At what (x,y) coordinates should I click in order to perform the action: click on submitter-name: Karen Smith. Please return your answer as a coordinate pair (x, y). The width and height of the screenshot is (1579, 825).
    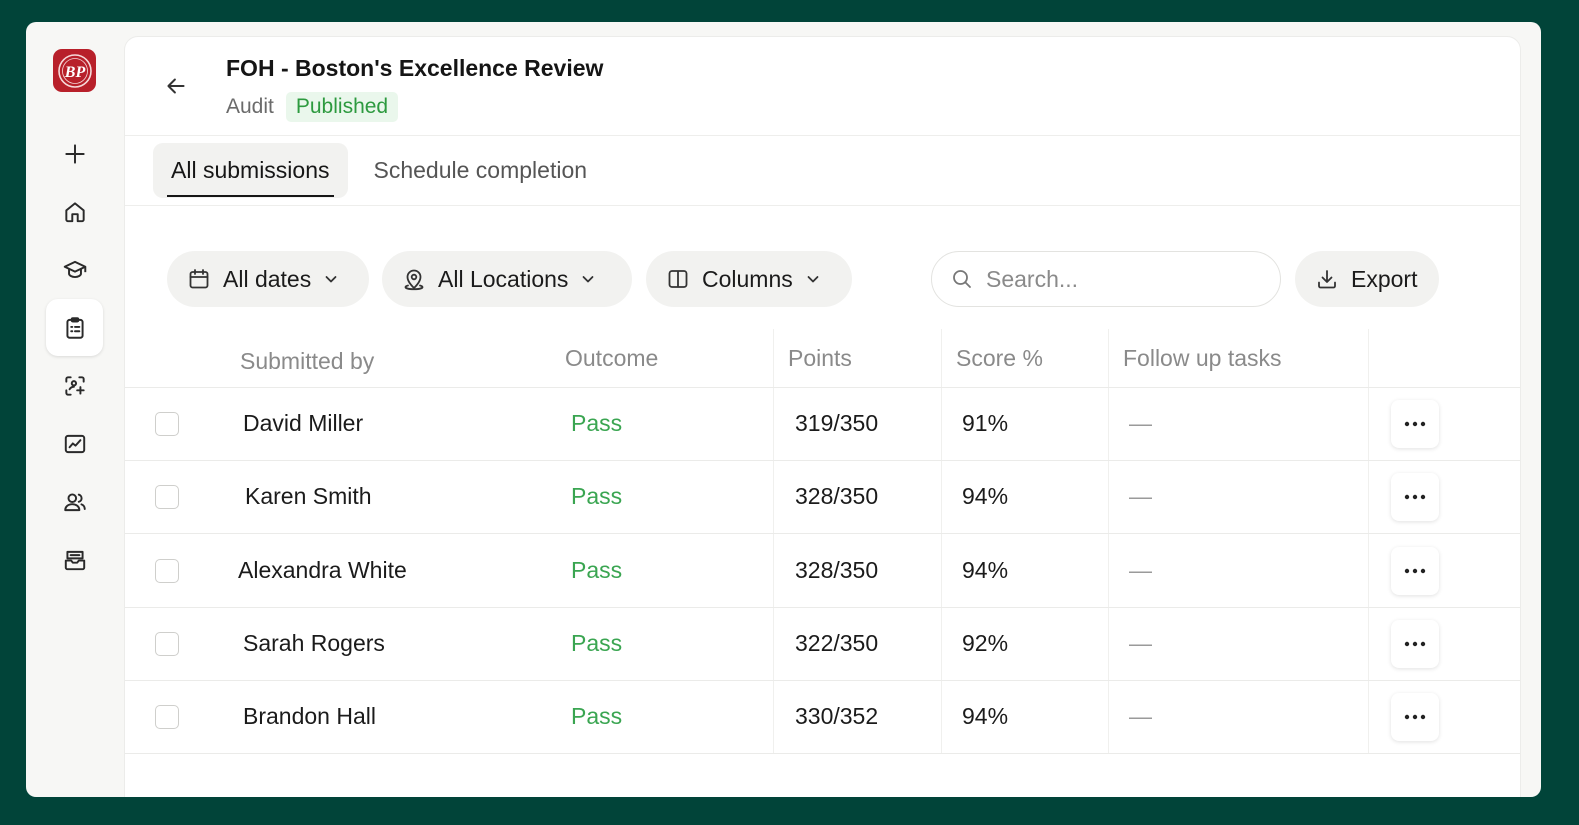
    Looking at the image, I should click on (308, 496).